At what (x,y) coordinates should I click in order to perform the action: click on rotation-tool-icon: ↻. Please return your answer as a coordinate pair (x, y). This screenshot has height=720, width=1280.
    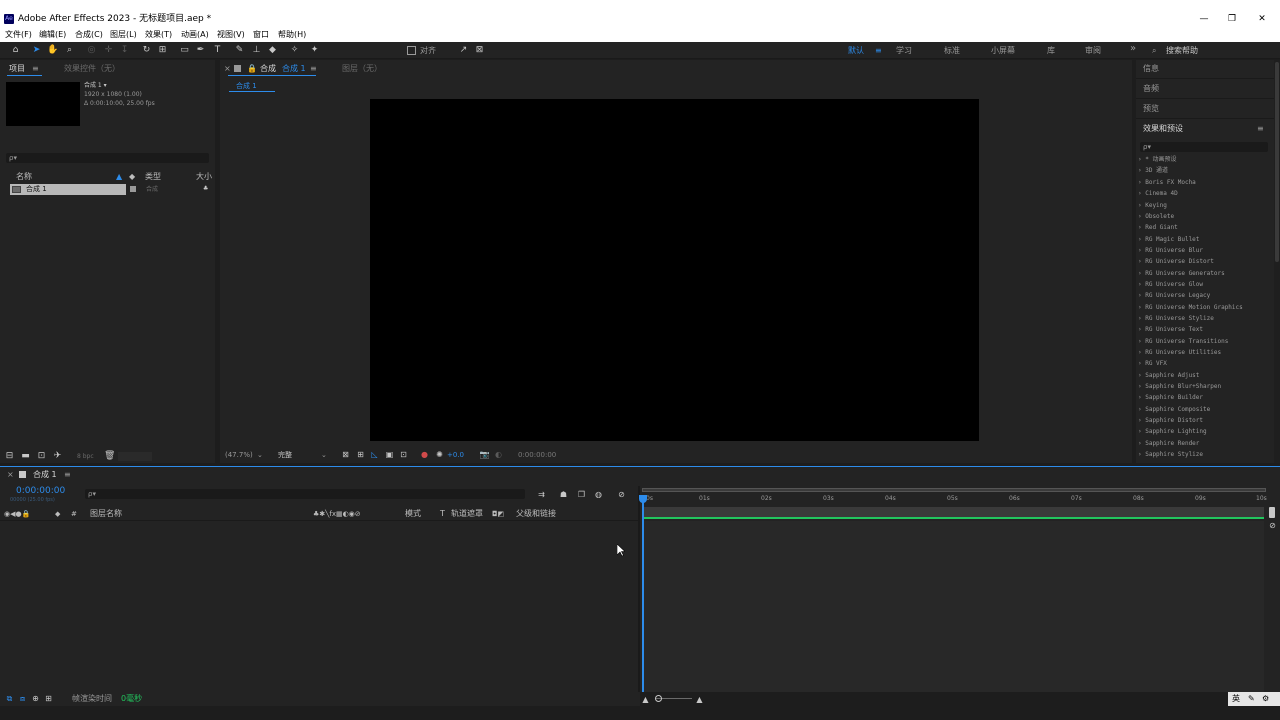
    Looking at the image, I should click on (146, 50).